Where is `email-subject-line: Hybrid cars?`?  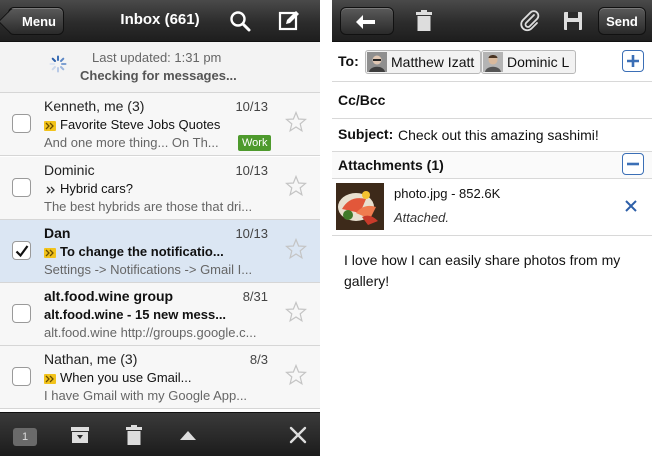
email-subject-line: Hybrid cars? is located at coordinates (159, 188).